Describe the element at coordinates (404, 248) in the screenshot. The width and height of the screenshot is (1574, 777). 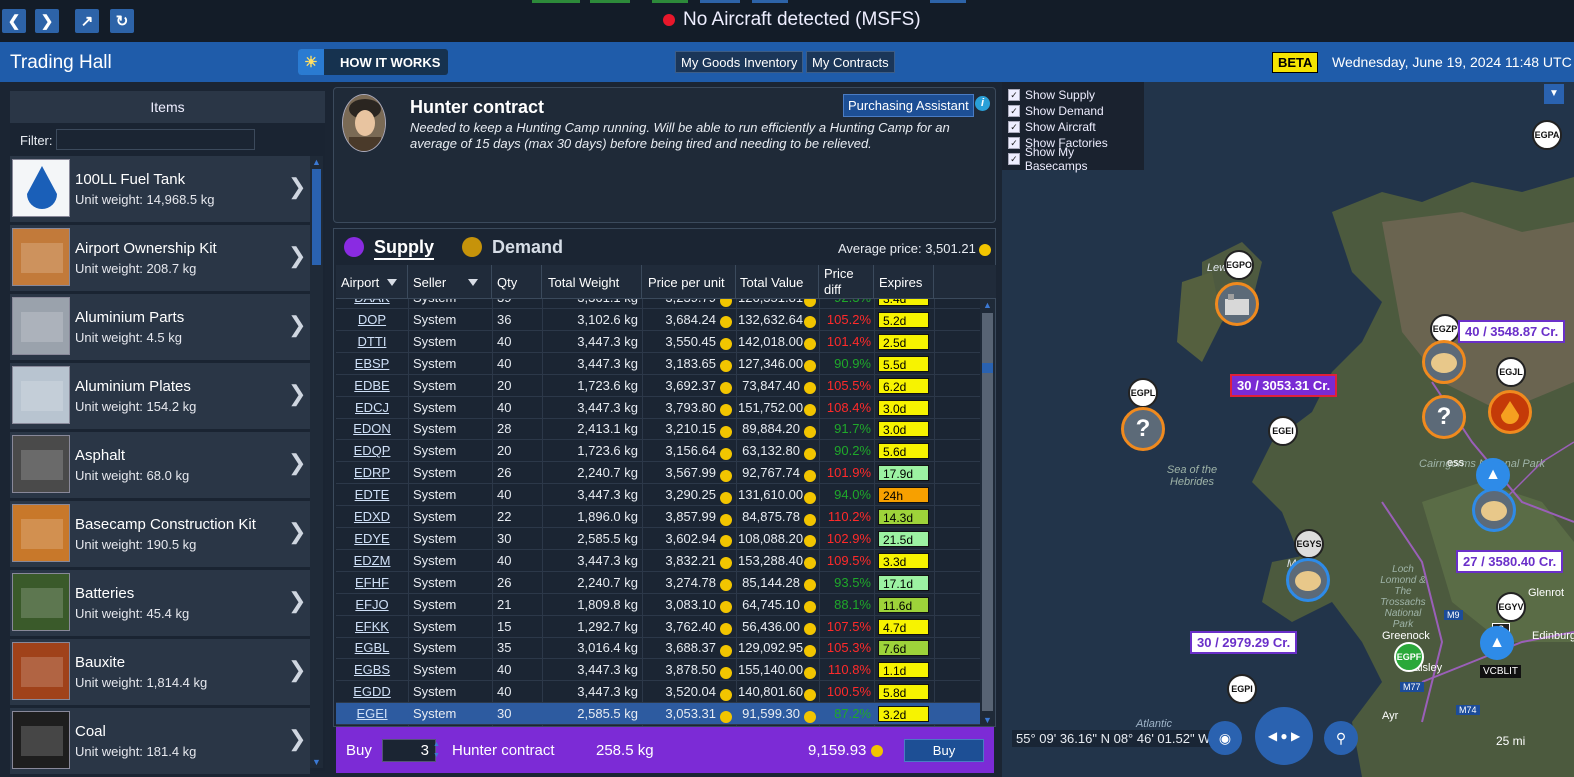
I see `tab-supply: Supply` at that location.